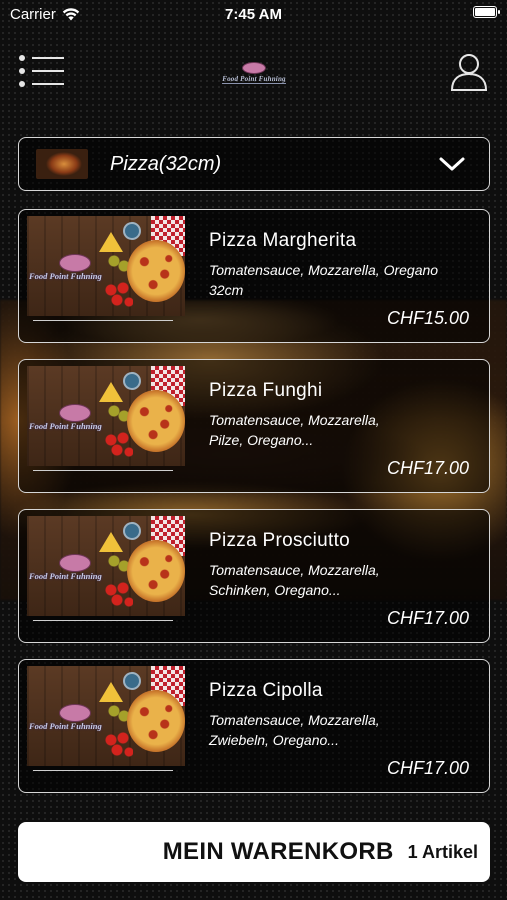  I want to click on product-name: Pizza Margherita, so click(283, 240).